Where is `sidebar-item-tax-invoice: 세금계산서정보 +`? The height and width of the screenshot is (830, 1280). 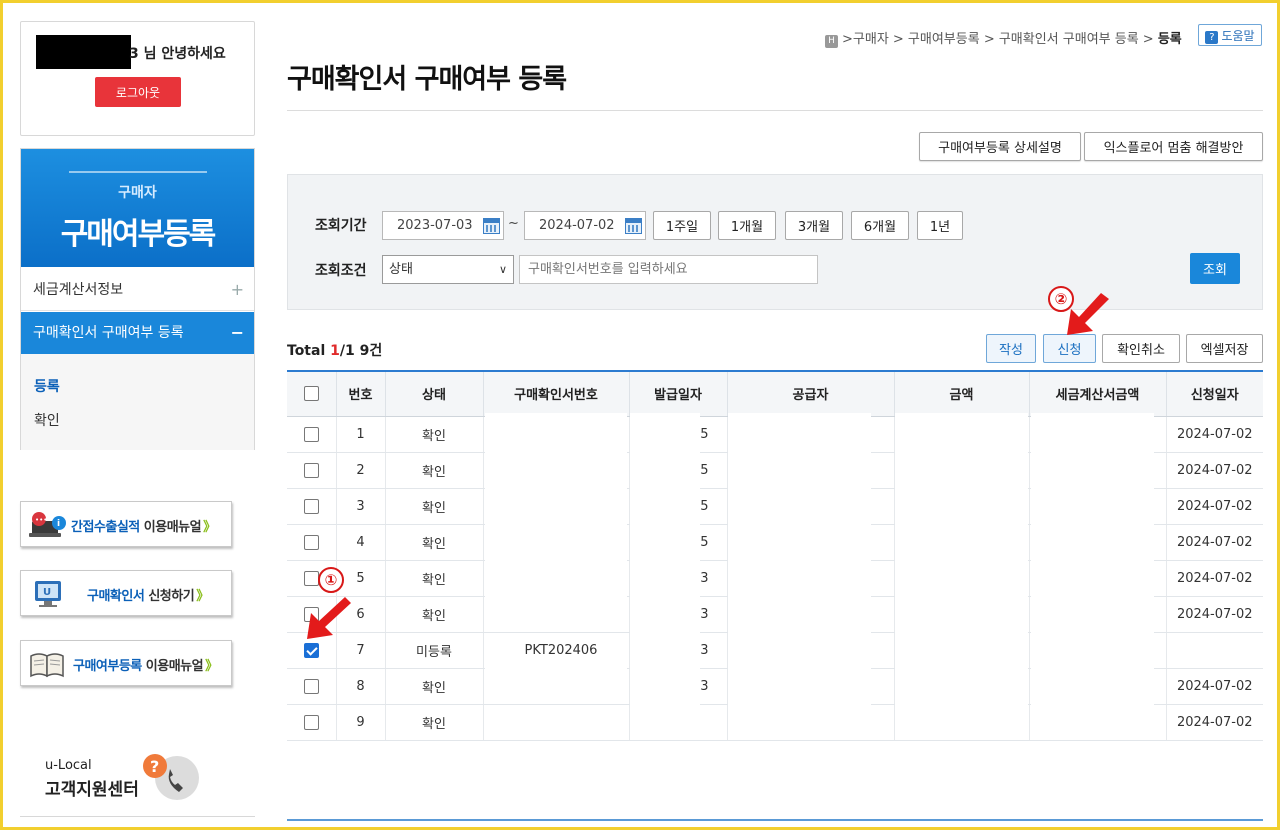 sidebar-item-tax-invoice: 세금계산서정보 + is located at coordinates (137, 290).